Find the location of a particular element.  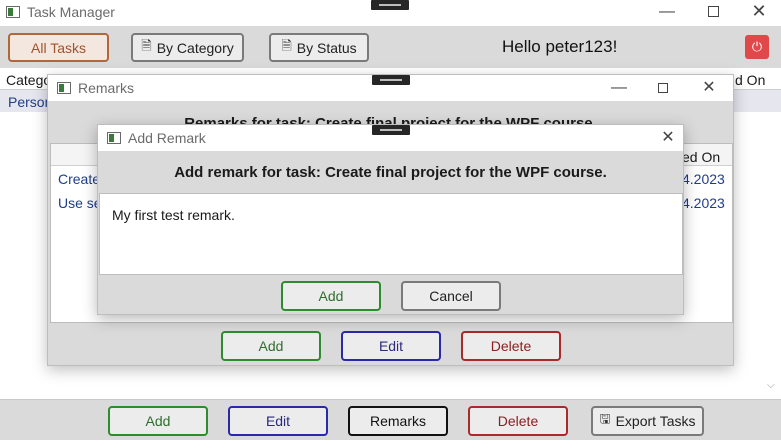

power-icon: ⏻ is located at coordinates (757, 46).